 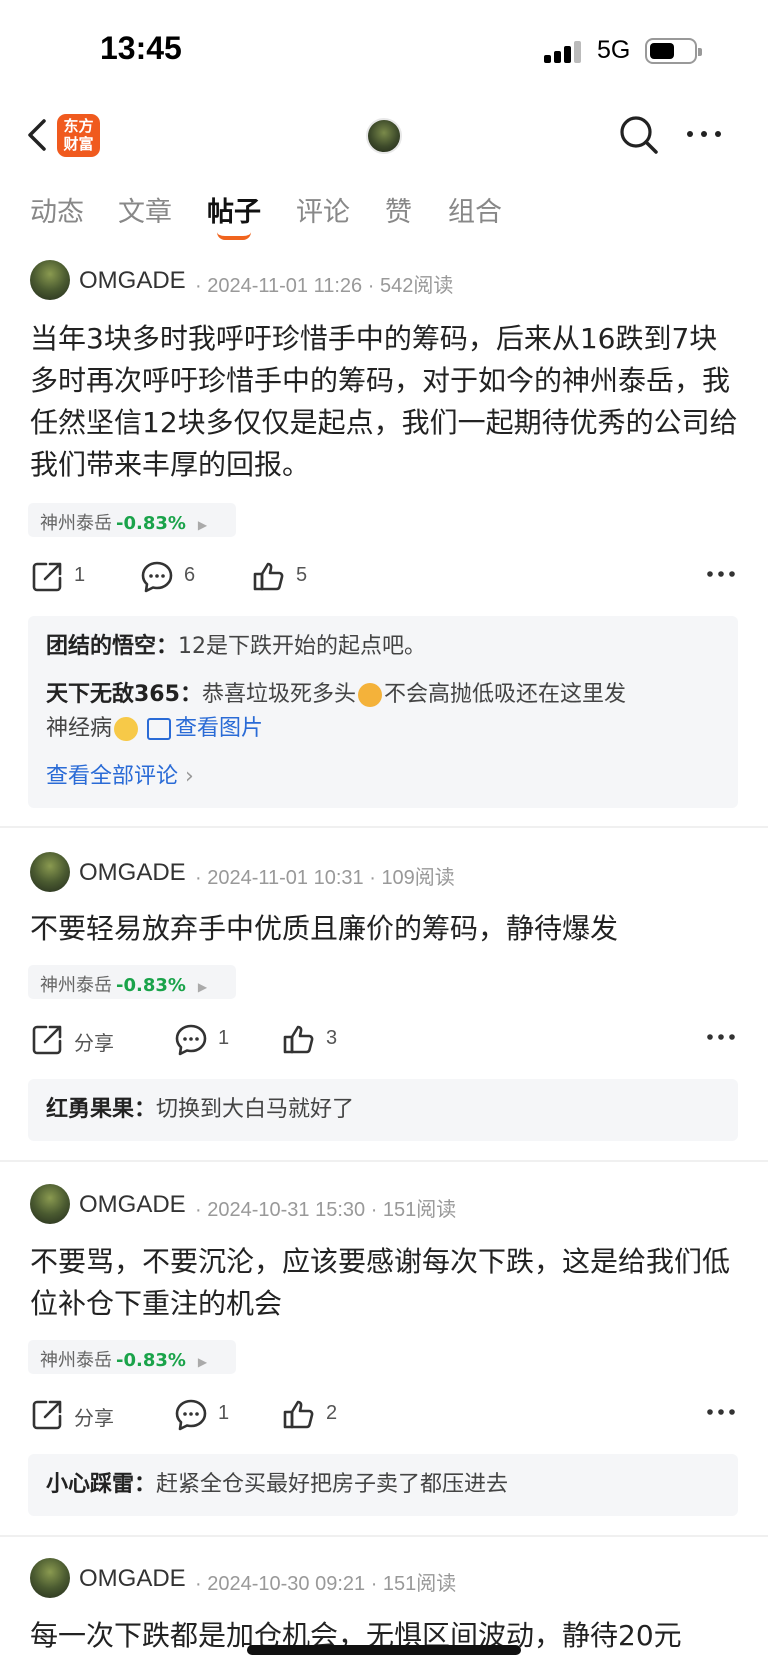 I want to click on back-icon, so click(x=39, y=135).